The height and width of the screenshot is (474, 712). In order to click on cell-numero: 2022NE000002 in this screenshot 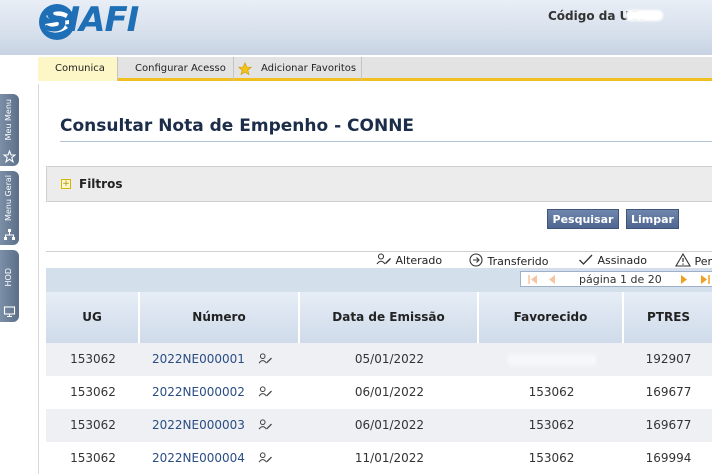, I will do `click(226, 392)`.